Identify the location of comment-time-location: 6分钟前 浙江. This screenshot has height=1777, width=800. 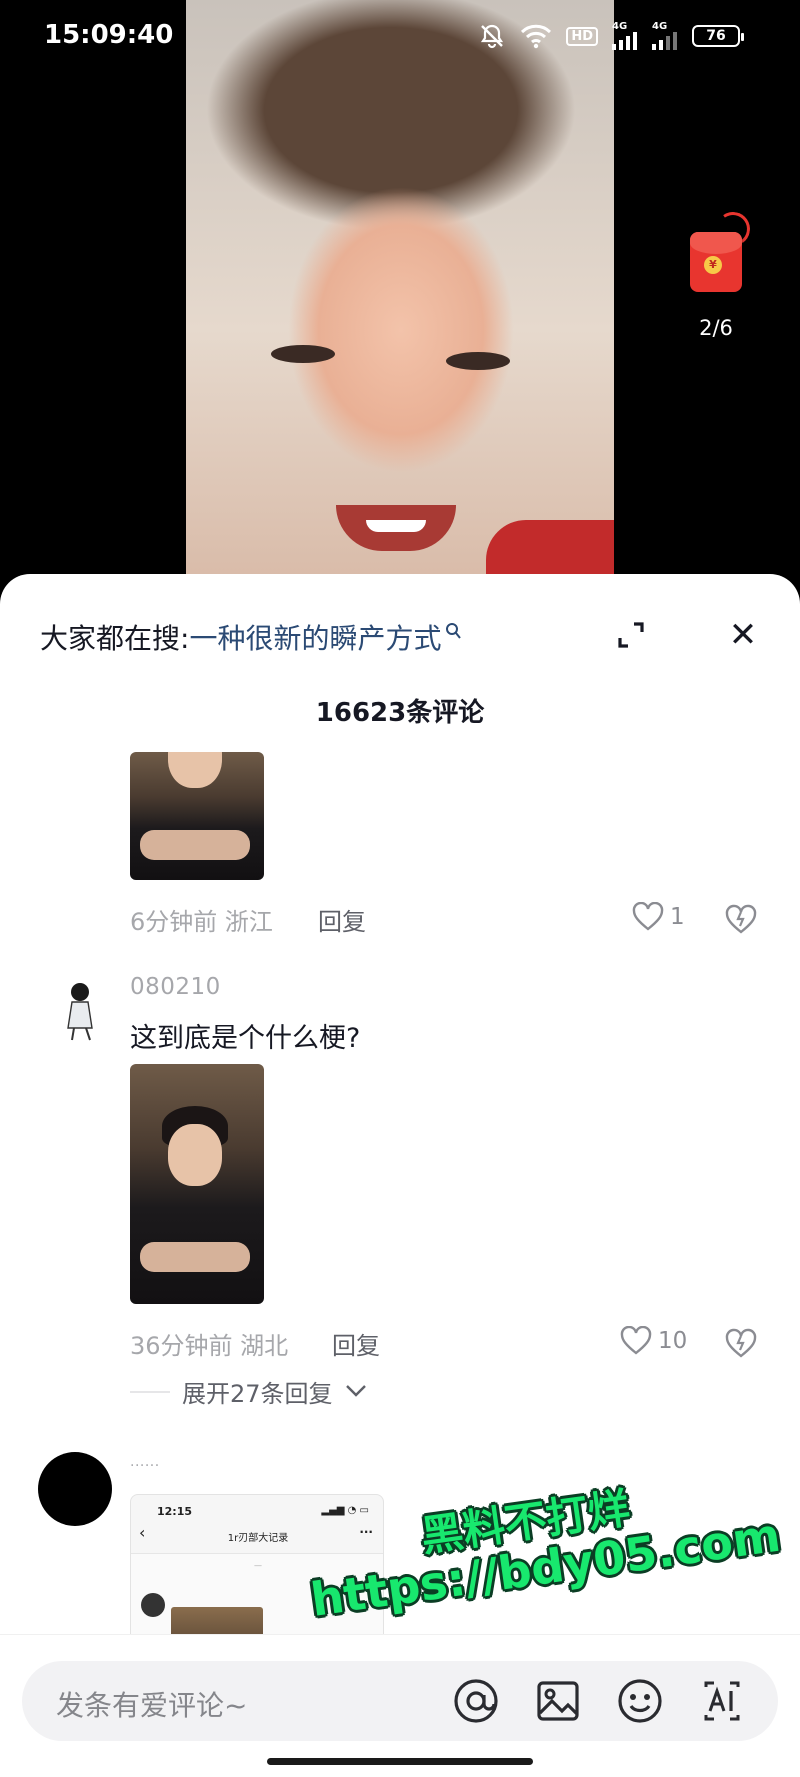
(201, 922).